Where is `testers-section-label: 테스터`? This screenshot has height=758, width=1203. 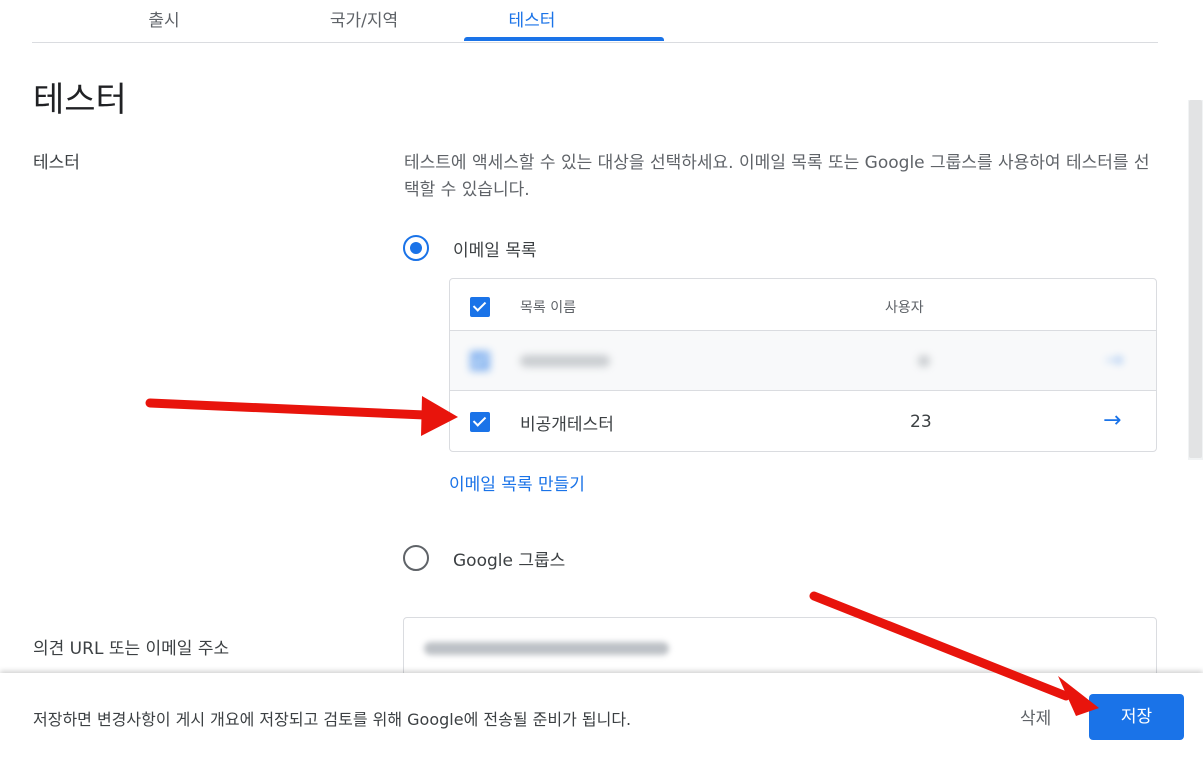 testers-section-label: 테스터 is located at coordinates (56, 163).